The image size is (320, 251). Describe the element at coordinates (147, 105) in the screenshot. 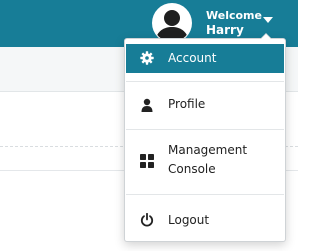

I see `person-icon` at that location.